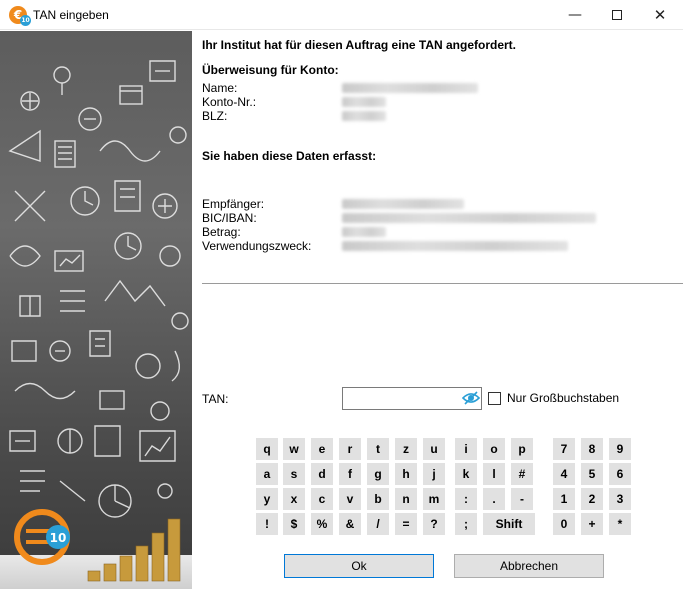 The width and height of the screenshot is (683, 589). I want to click on key-d: d, so click(322, 474).